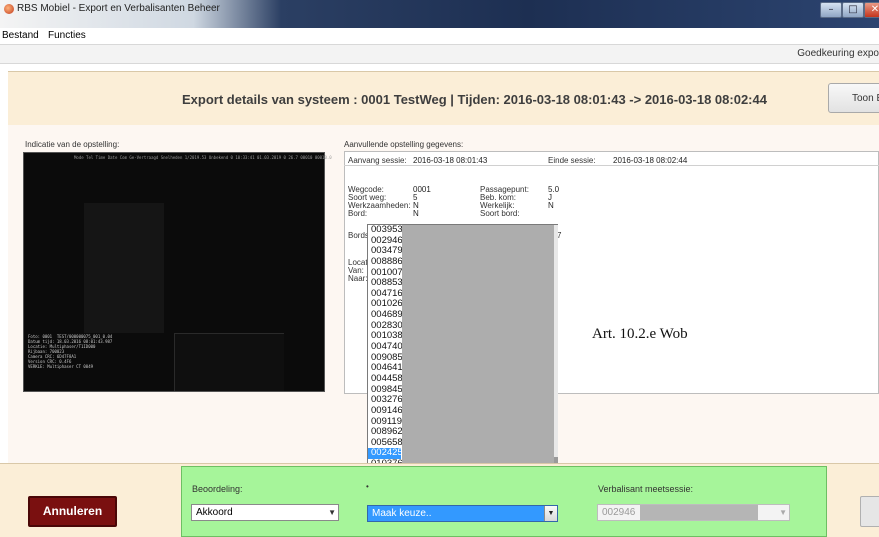  I want to click on verbalisant-value: 002946, so click(619, 512).